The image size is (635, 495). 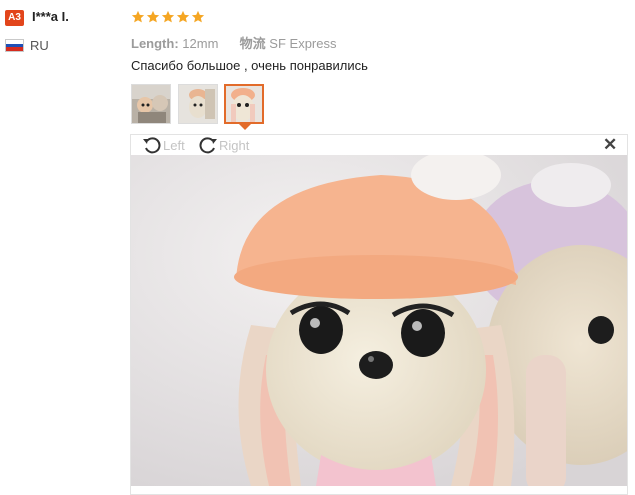 I want to click on rotate-left-icon, so click(x=152, y=145).